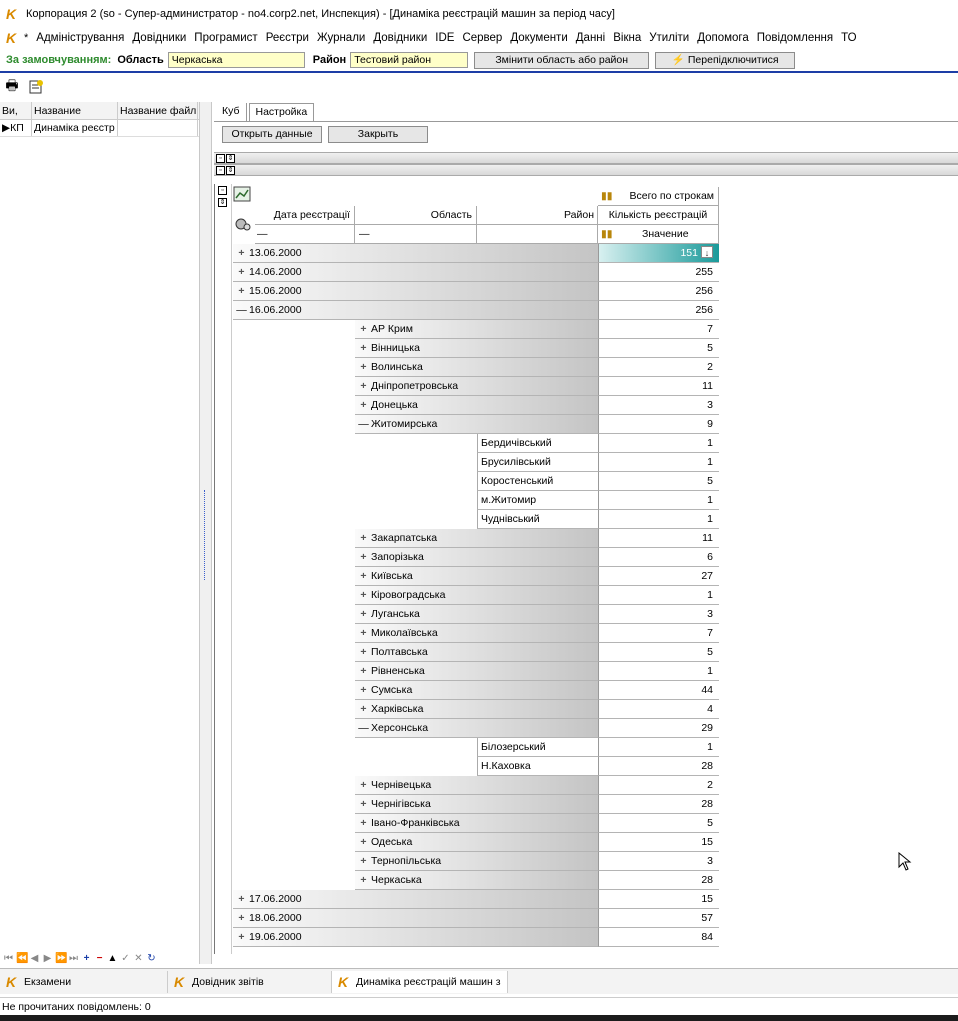 Image resolution: width=958 pixels, height=1021 pixels. Describe the element at coordinates (658, 728) in the screenshot. I see `value-cell: 29` at that location.